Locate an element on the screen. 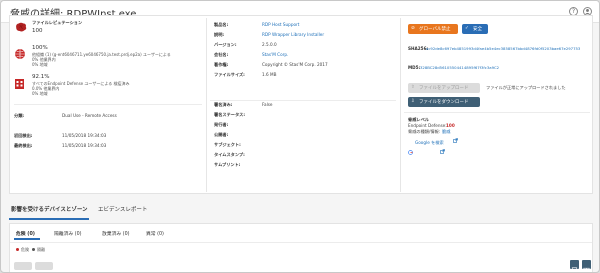  first-seen-label: 初回検出: is located at coordinates (23, 135).